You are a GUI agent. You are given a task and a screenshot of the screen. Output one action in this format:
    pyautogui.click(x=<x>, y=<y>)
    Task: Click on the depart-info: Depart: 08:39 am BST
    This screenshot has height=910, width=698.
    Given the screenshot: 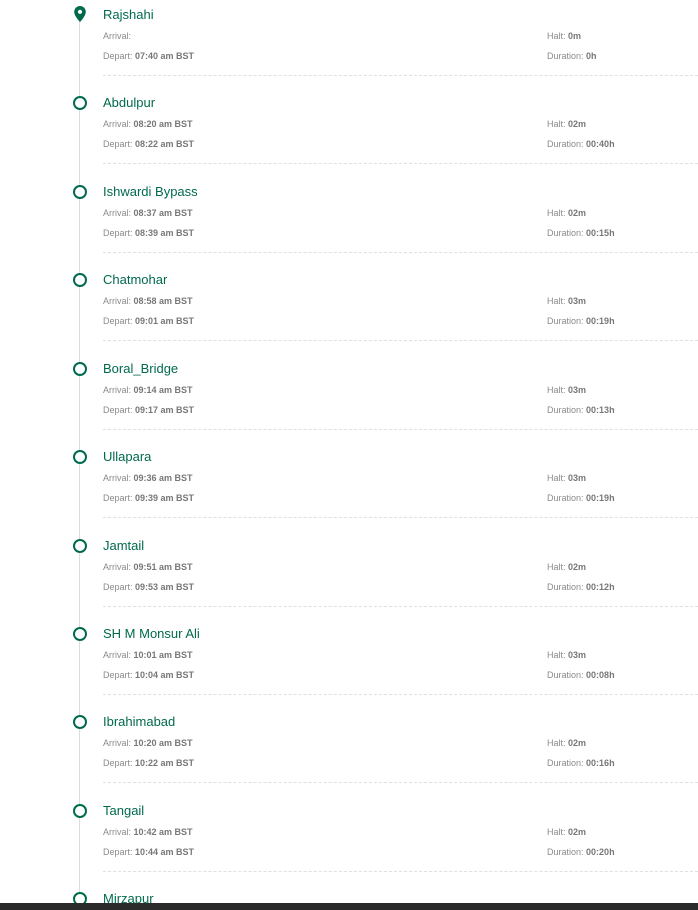 What is the action you would take?
    pyautogui.click(x=149, y=233)
    